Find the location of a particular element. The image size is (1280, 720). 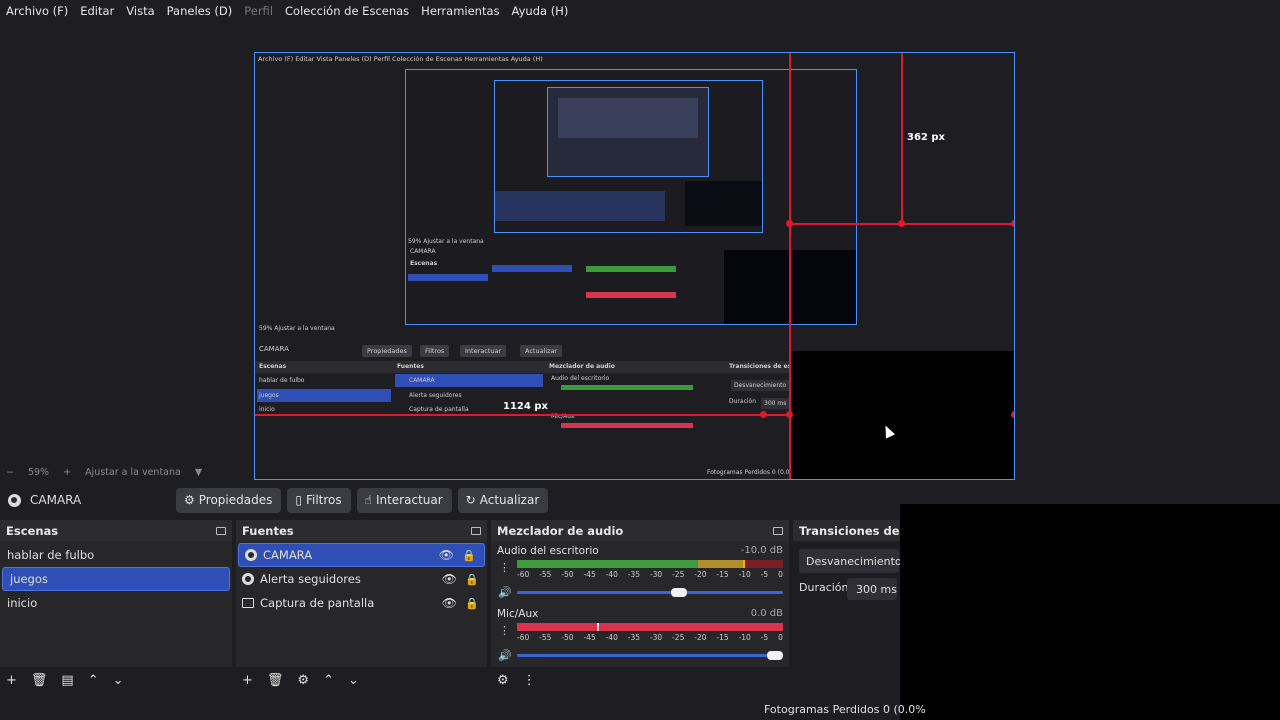

source-item-selected: CAMARA 👁 🔒 is located at coordinates (361, 555).